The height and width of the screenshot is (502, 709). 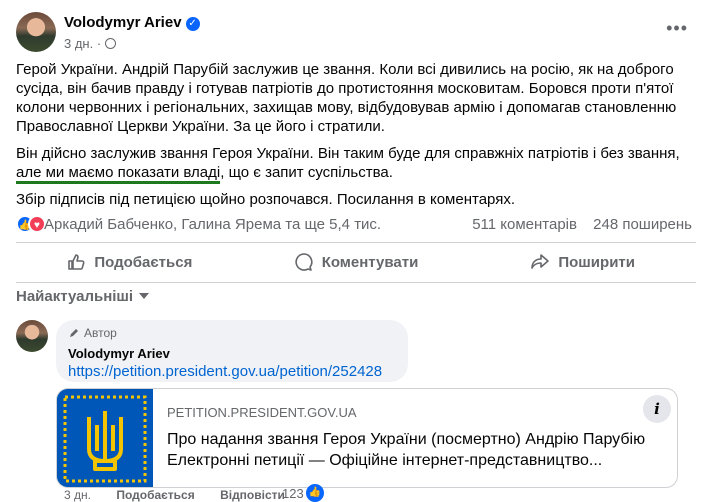 I want to click on like-button-label: Подобається, so click(x=143, y=262).